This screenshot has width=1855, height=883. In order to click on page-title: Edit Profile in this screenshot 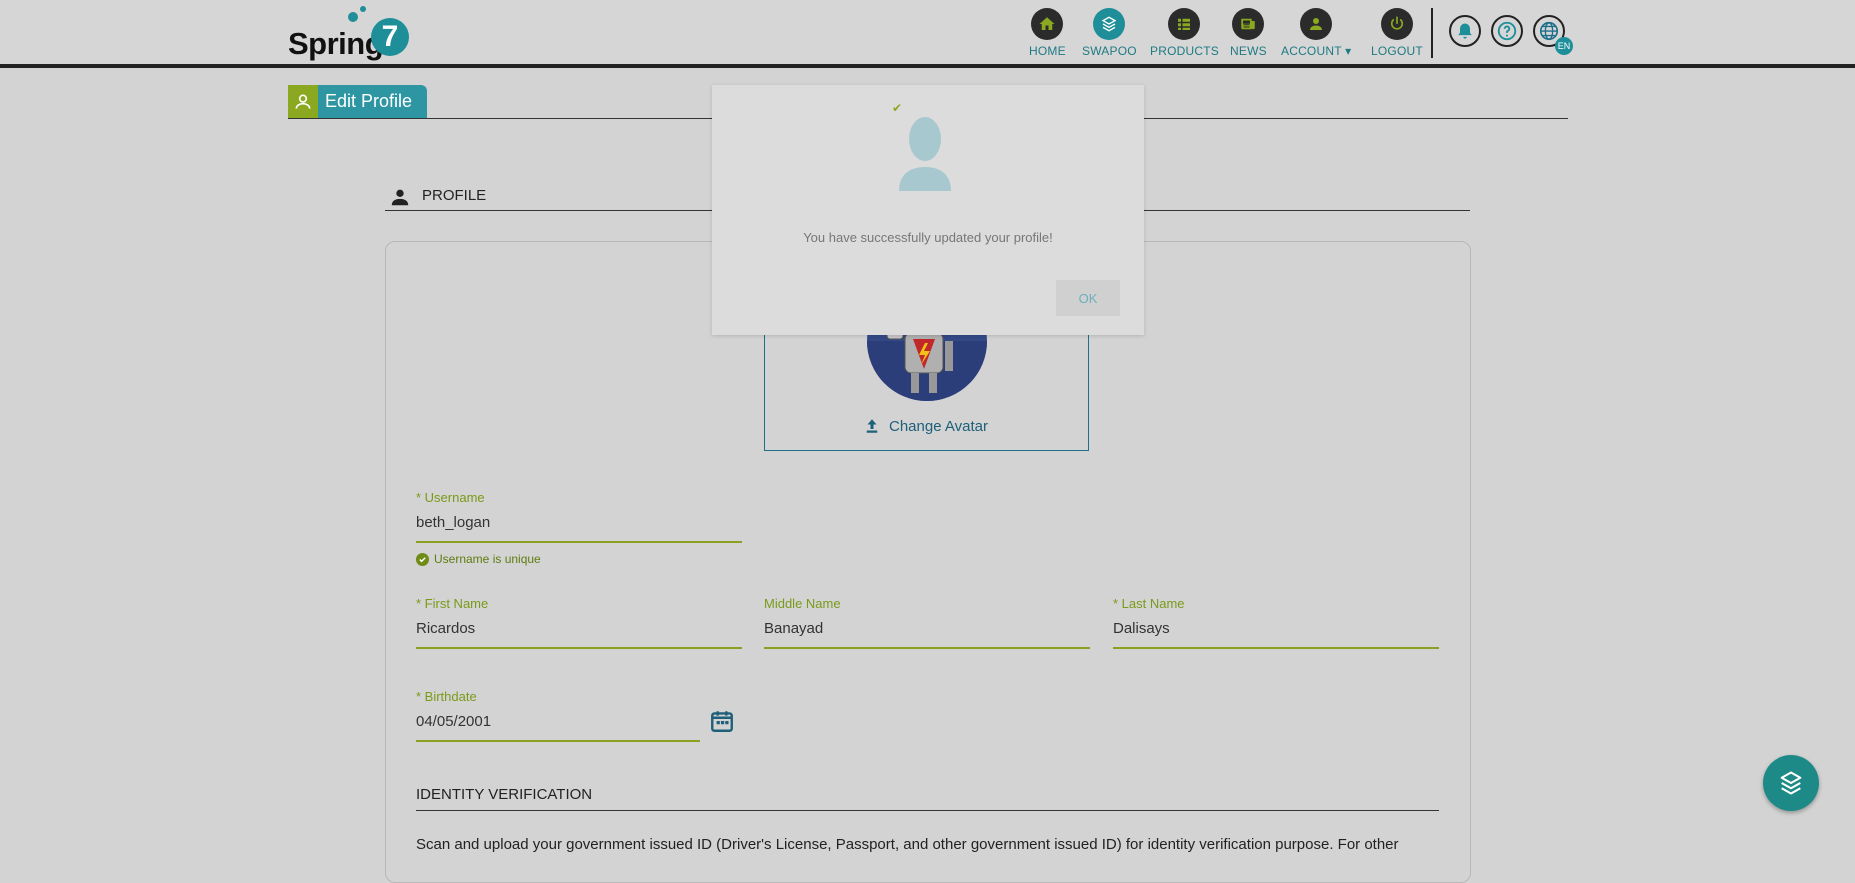, I will do `click(369, 101)`.